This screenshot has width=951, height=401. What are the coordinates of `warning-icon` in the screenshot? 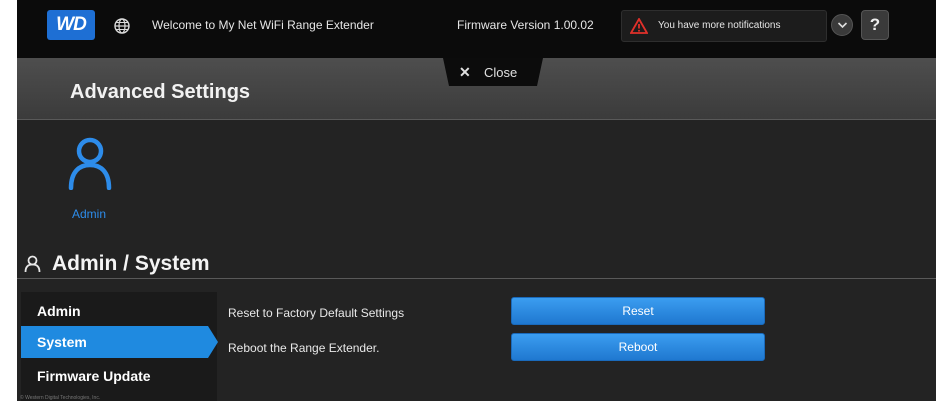 It's located at (639, 26).